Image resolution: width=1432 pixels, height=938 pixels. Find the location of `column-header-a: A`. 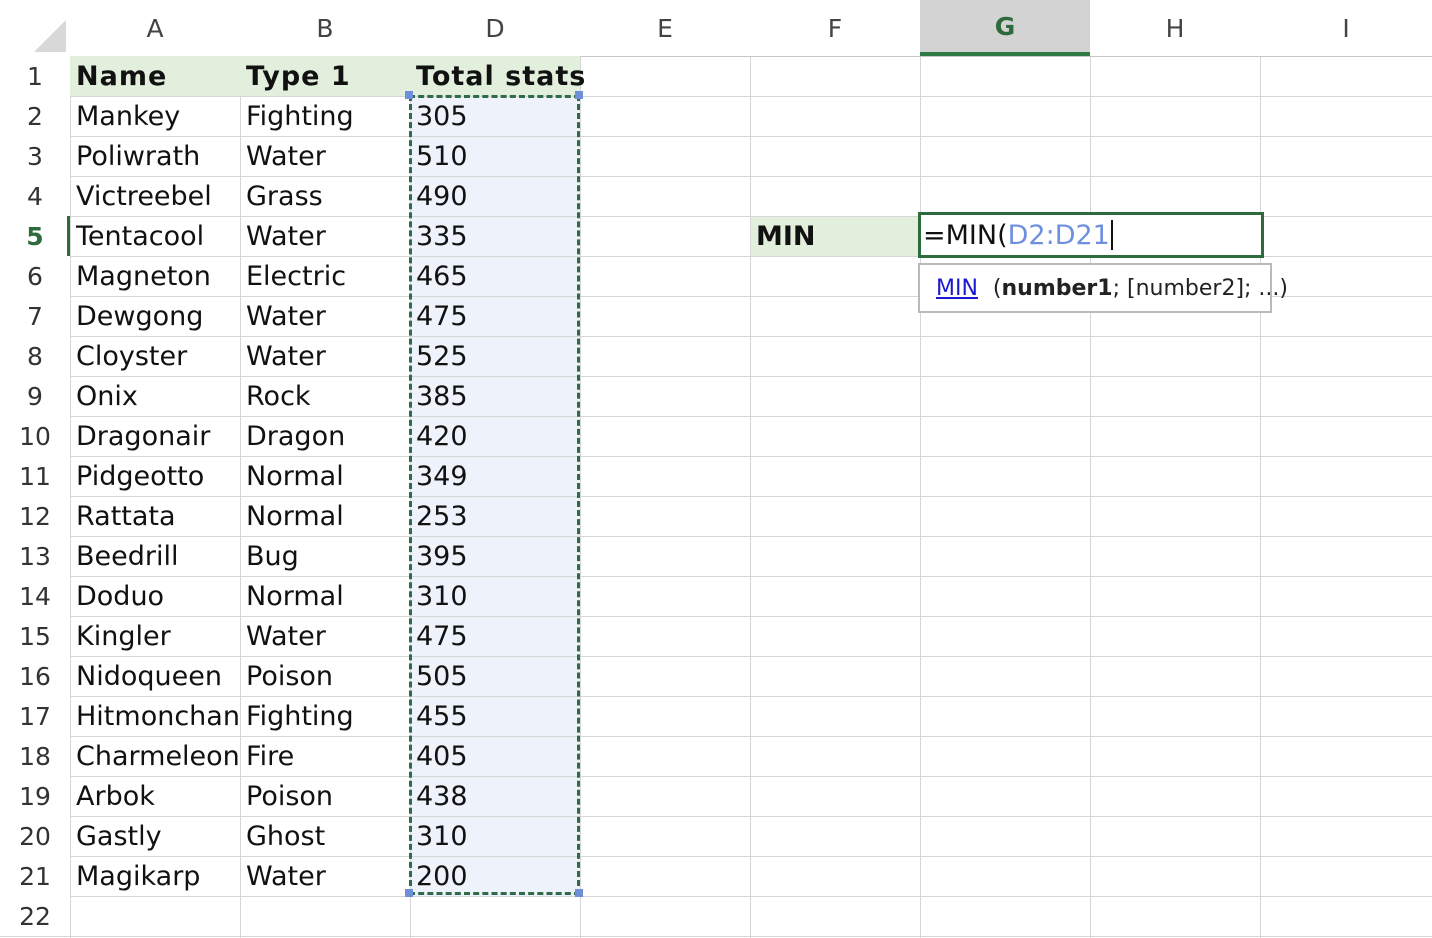

column-header-a: A is located at coordinates (155, 28).